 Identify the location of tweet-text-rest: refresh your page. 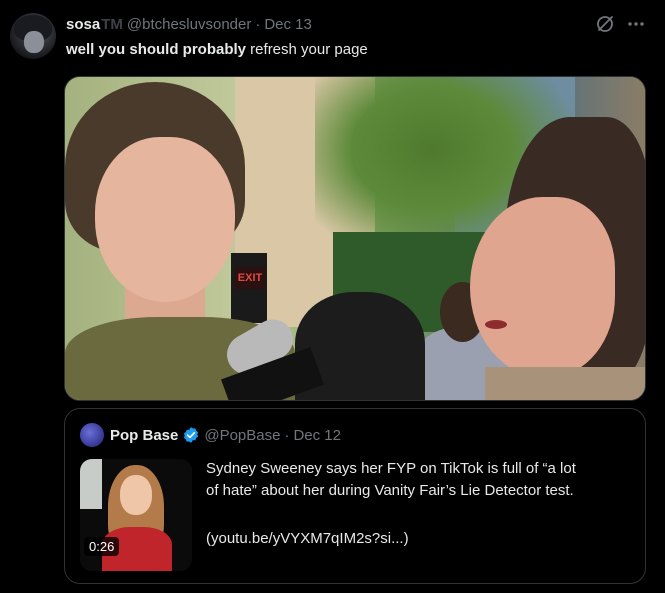
(307, 49).